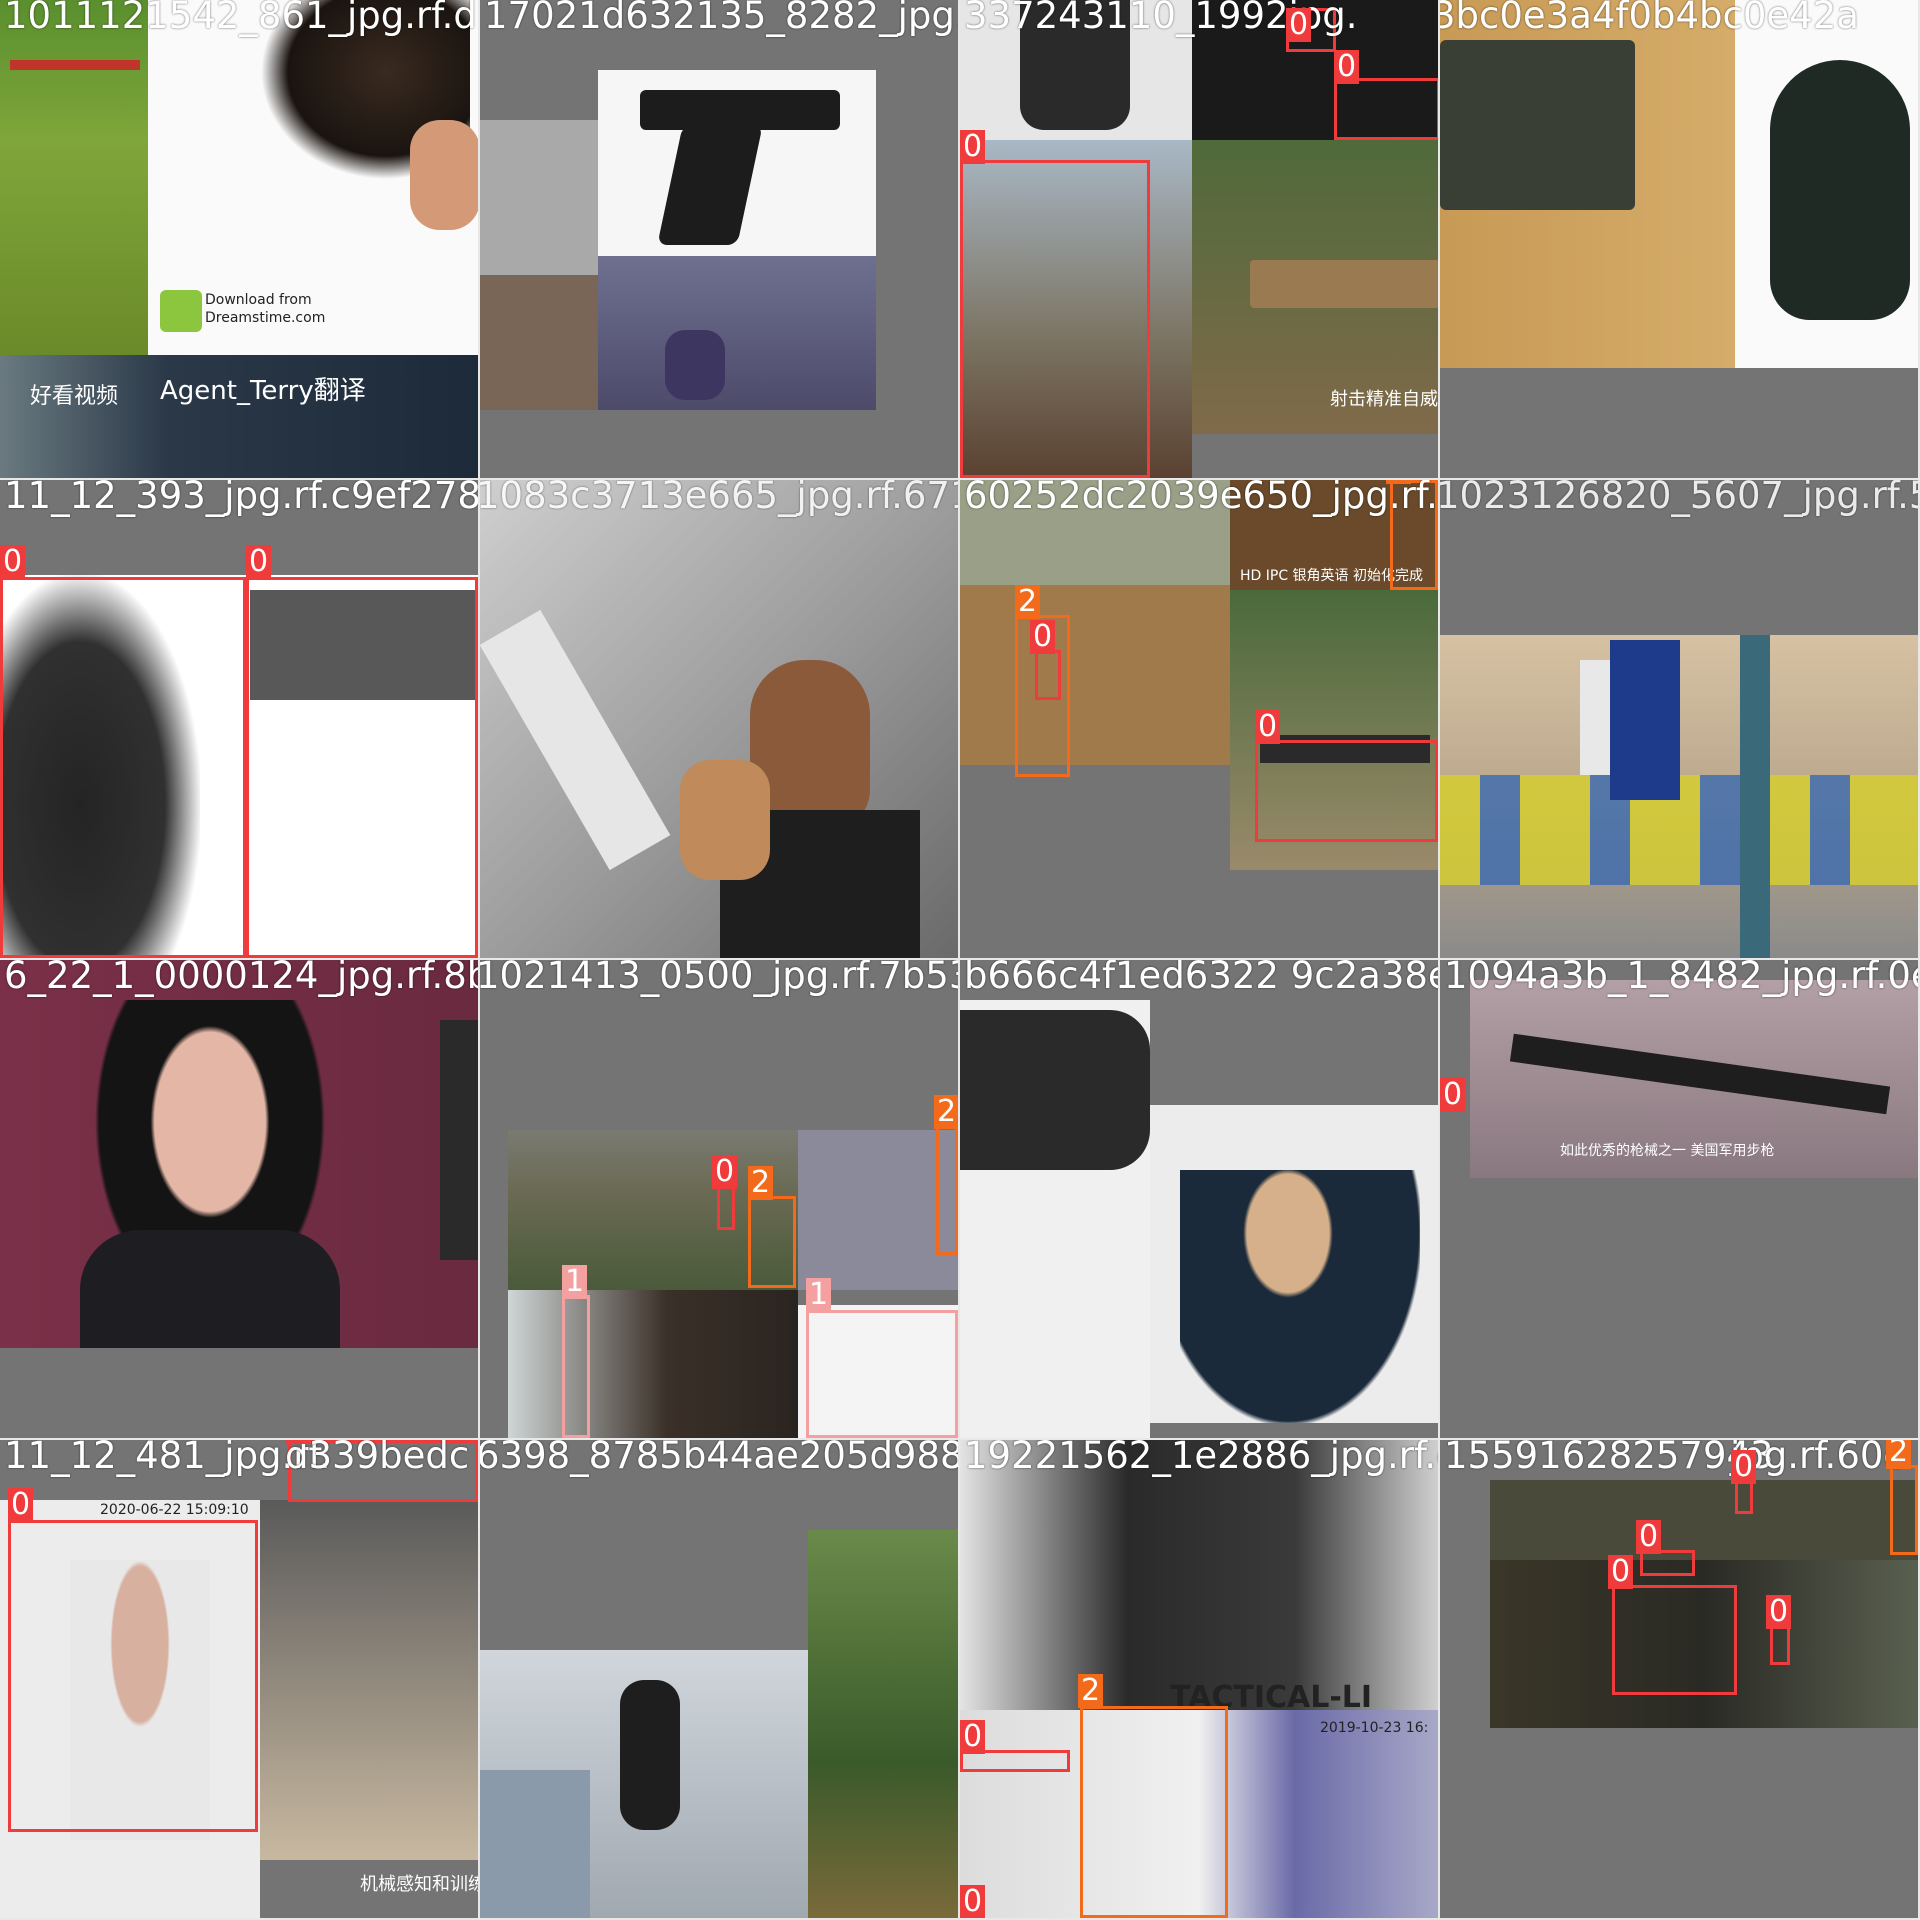 The image size is (1920, 1920). I want to click on tile-4: 3bc0e3a4f0b4bc0e42a, so click(1680, 240).